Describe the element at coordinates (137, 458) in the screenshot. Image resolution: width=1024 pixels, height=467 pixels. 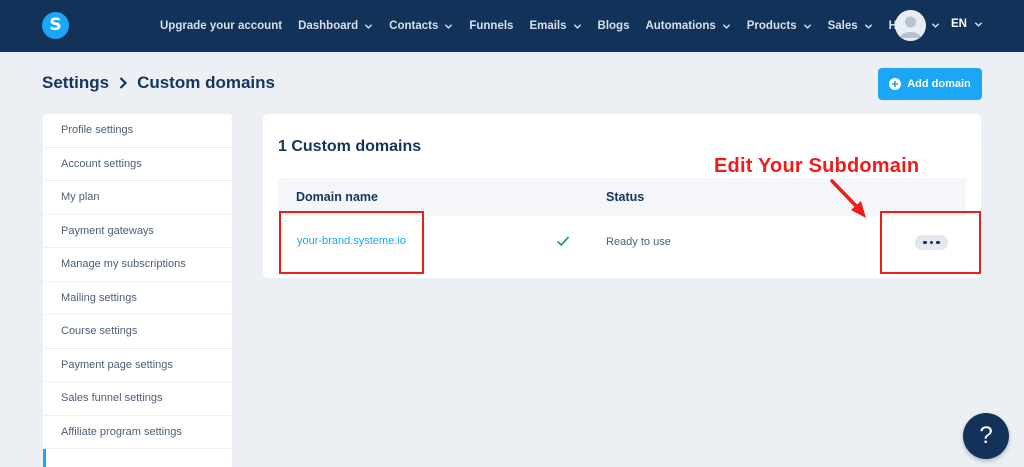
I see `sidebar-item-custom-domains` at that location.